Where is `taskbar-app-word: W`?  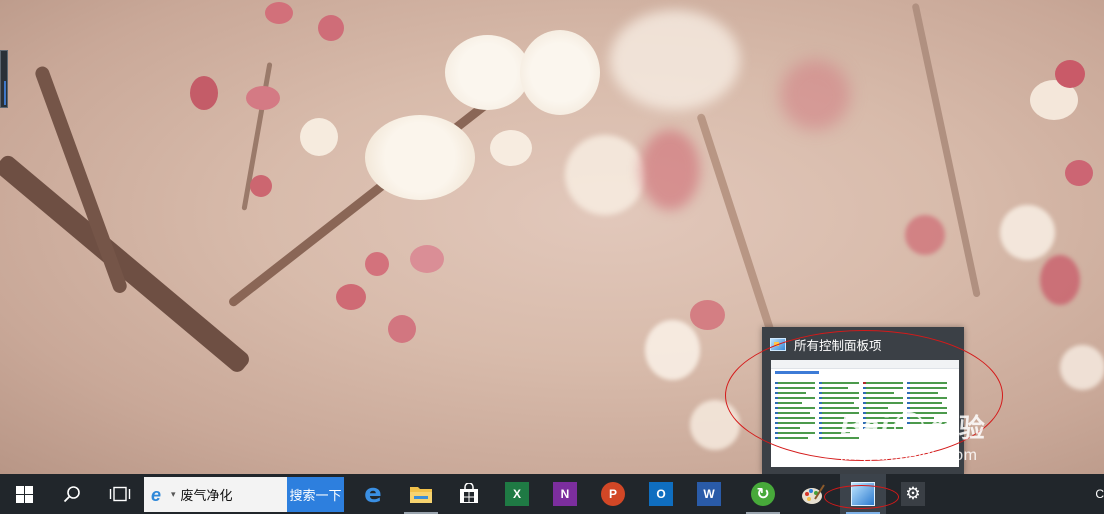
taskbar-app-word: W is located at coordinates (709, 494).